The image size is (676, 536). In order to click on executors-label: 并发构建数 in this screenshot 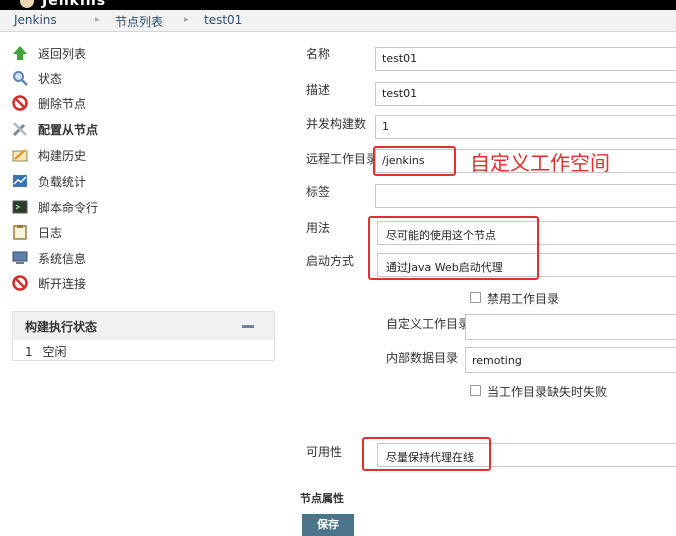, I will do `click(336, 124)`.